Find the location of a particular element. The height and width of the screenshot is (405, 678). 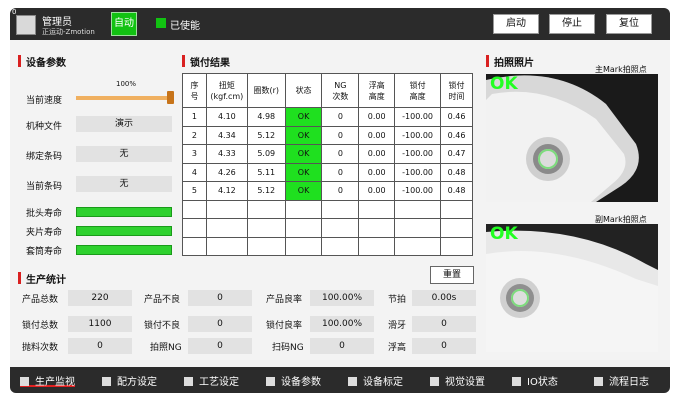

sleeve-life-label: 套筒寿命 is located at coordinates (44, 252).